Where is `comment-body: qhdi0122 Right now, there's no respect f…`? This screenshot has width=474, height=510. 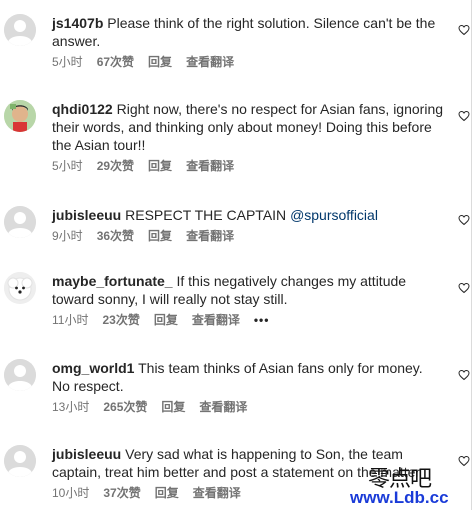
comment-body: qhdi0122 Right now, there's no respect f… is located at coordinates (248, 137).